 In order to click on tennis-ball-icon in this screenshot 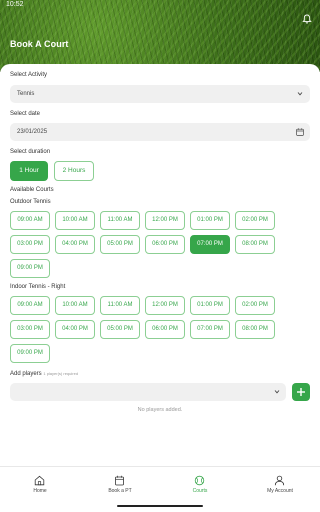, I will do `click(199, 480)`.